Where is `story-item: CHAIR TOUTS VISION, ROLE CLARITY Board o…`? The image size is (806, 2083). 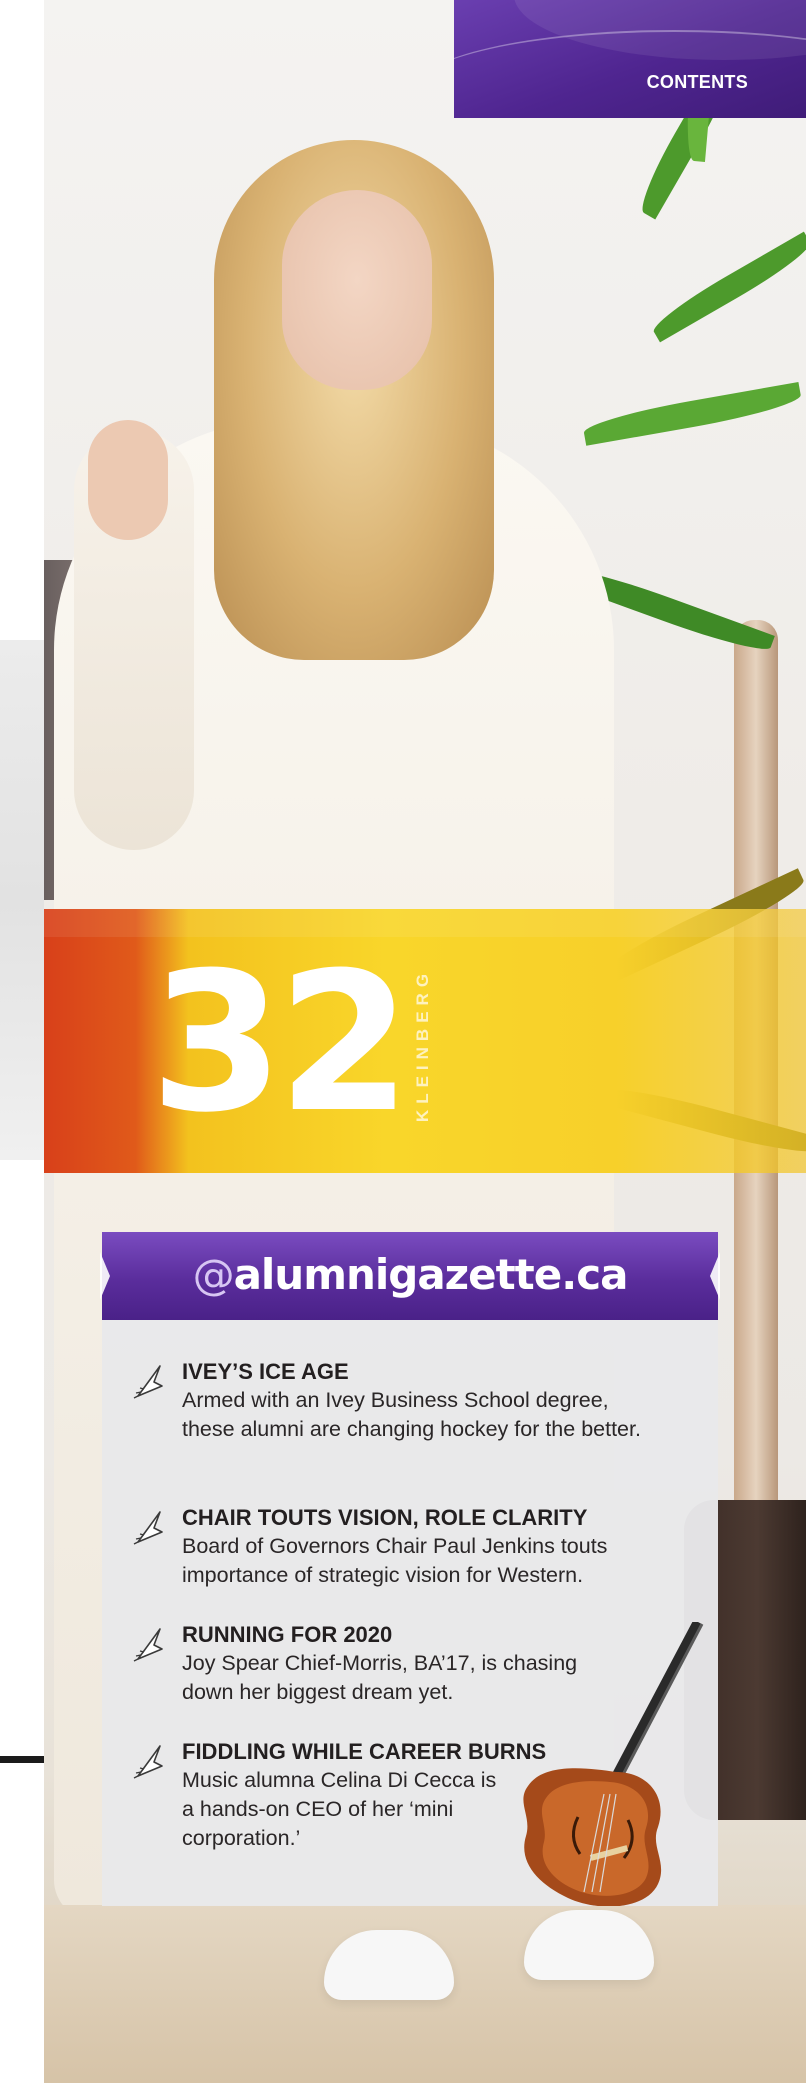
story-item: CHAIR TOUTS VISION, ROLE CLARITY Board o… is located at coordinates (392, 1549).